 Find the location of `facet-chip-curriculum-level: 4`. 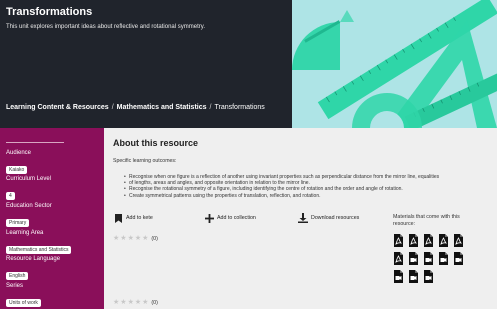

facet-chip-curriculum-level: 4 is located at coordinates (10, 196).